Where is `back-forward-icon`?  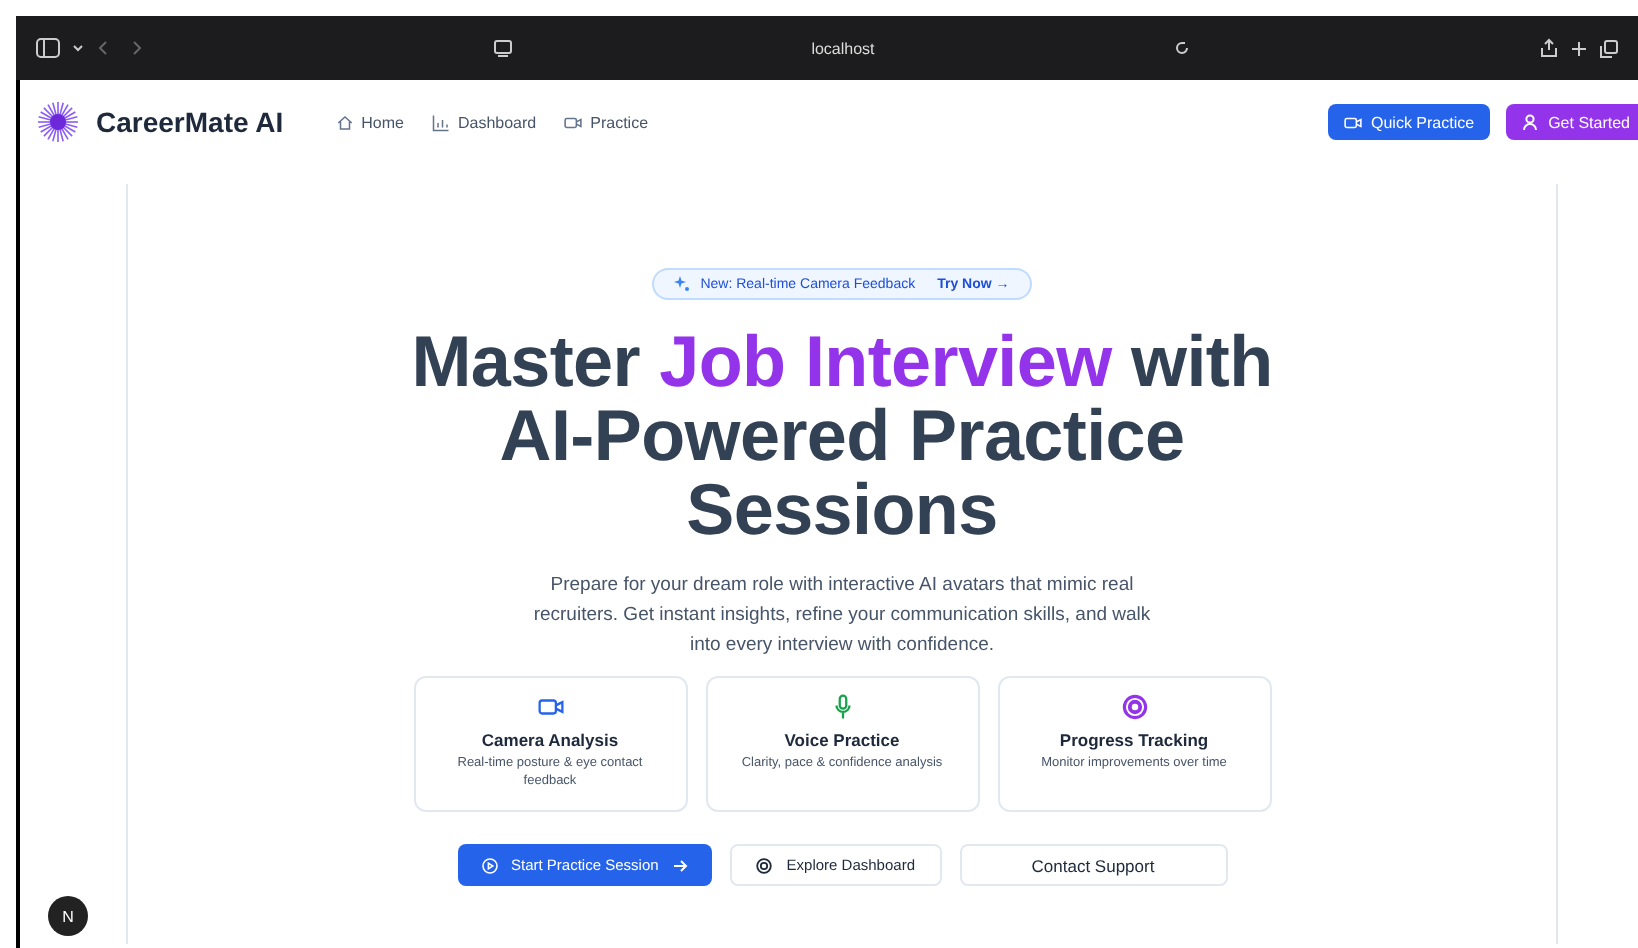 back-forward-icon is located at coordinates (120, 48).